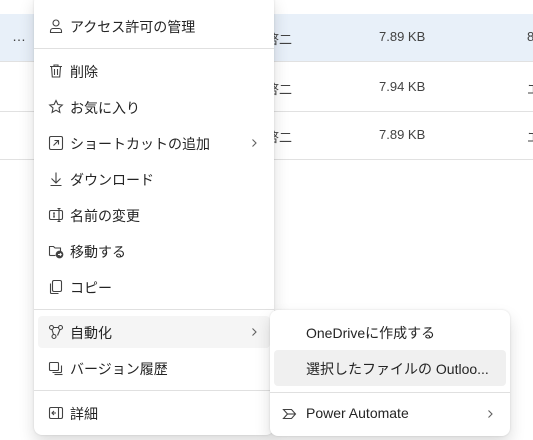  I want to click on submenu-item-create-in-onedrive: OneDriveに作成する, so click(390, 332).